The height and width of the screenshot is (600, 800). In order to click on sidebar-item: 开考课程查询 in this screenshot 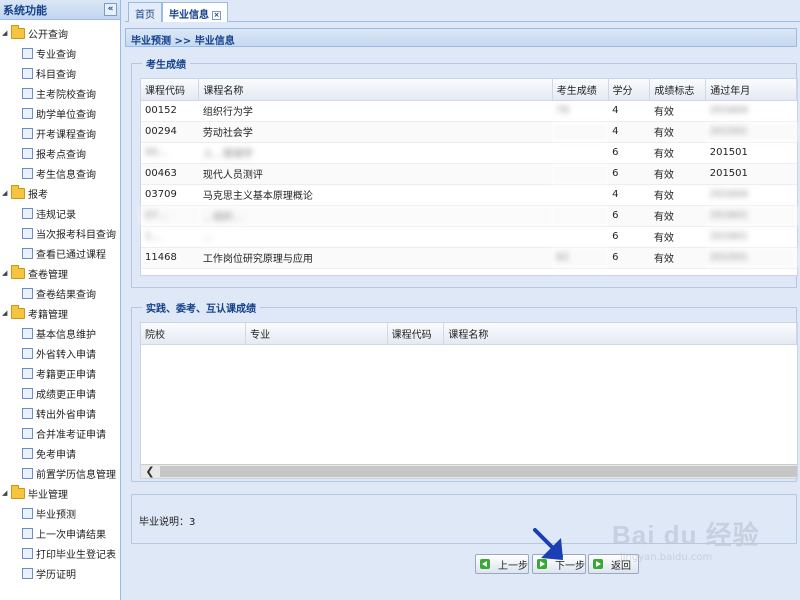, I will do `click(60, 133)`.